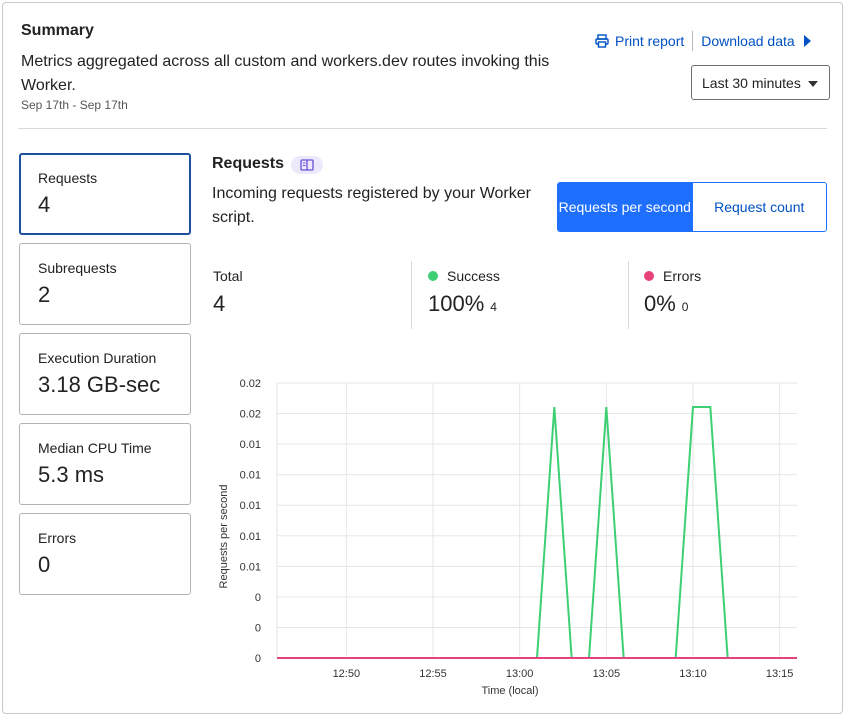 This screenshot has width=845, height=716. What do you see at coordinates (625, 207) in the screenshot?
I see `requests-per-second-button: Requests per second` at bounding box center [625, 207].